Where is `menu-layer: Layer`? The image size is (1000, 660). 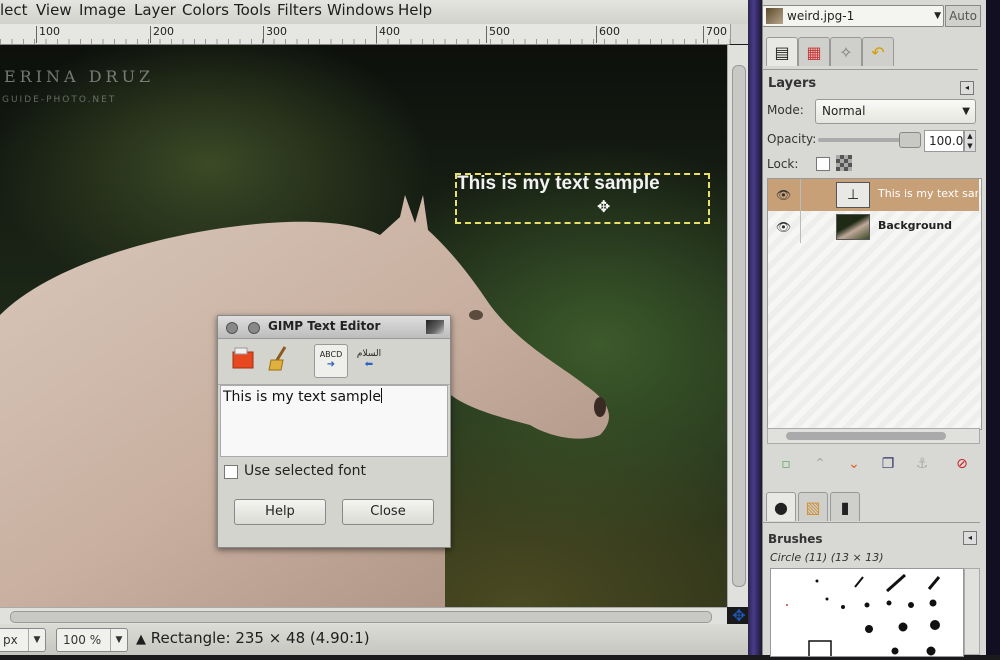
menu-layer: Layer is located at coordinates (155, 10).